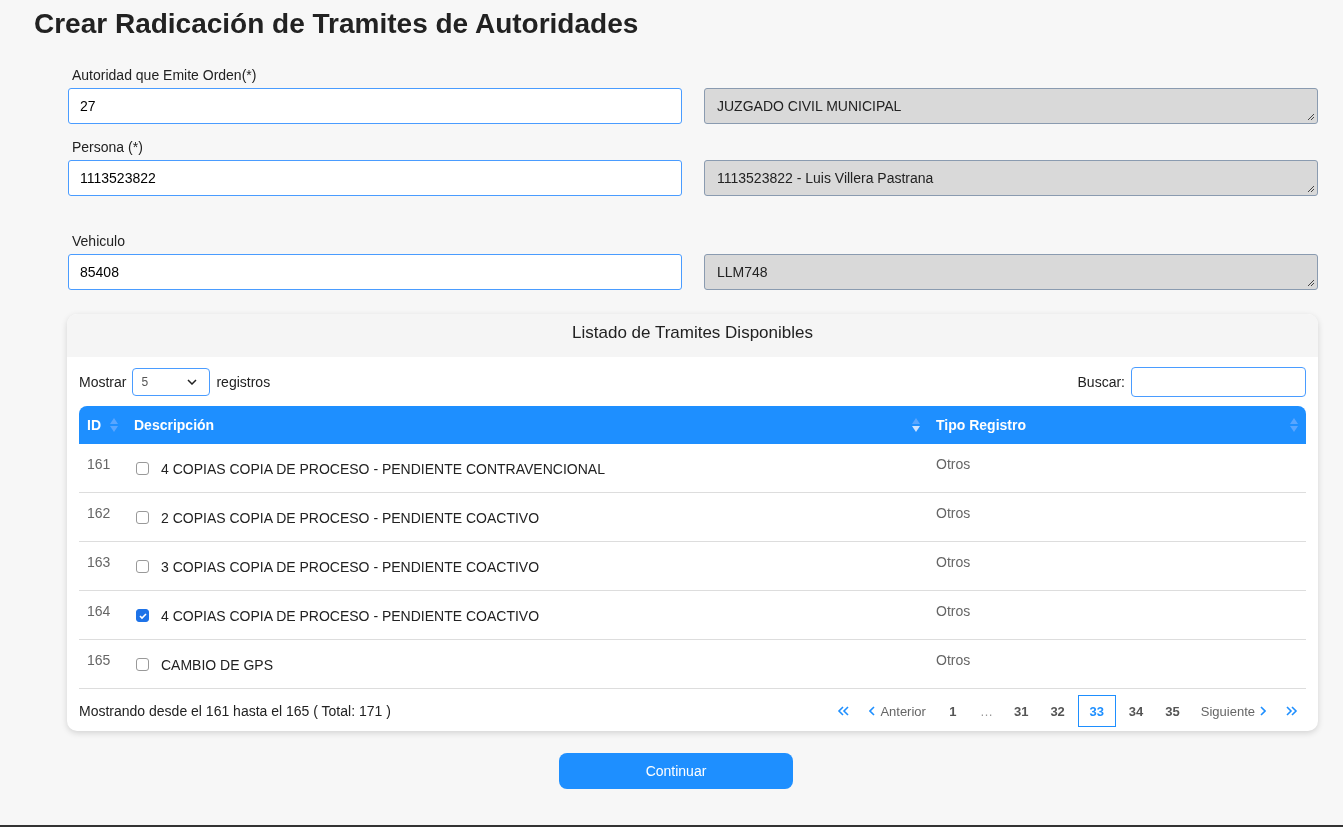  What do you see at coordinates (375, 178) in the screenshot?
I see `input-field: 1113523822` at bounding box center [375, 178].